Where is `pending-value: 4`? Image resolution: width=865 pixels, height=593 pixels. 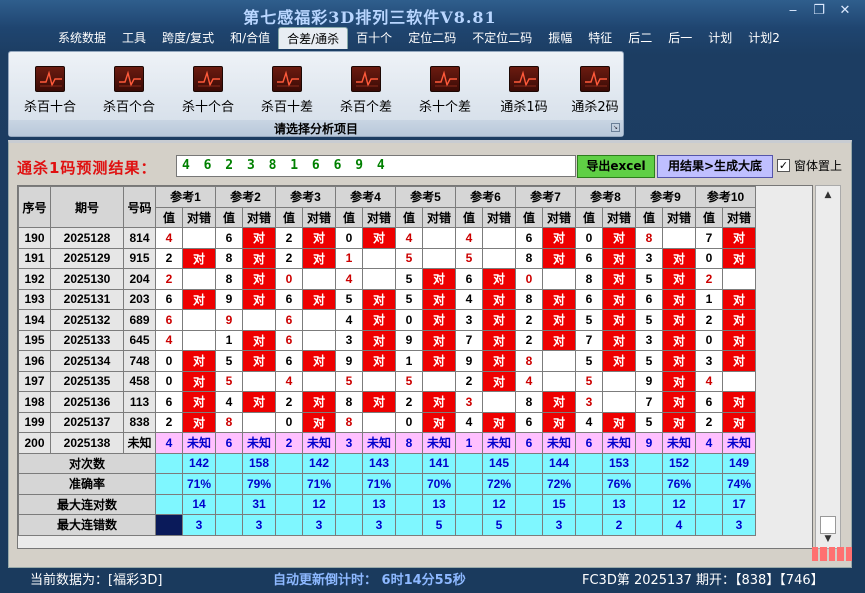
pending-value: 4 is located at coordinates (169, 443).